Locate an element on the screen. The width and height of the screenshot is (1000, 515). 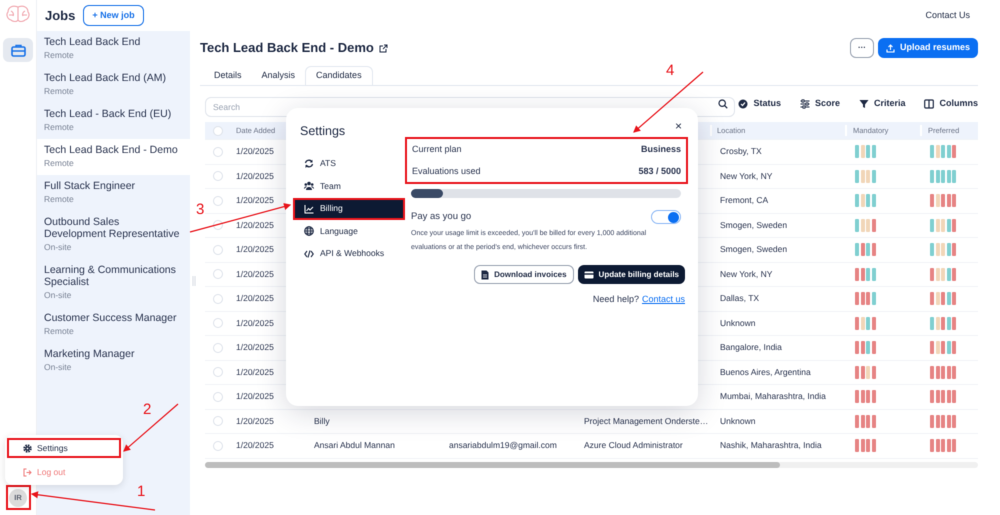
settings-nav-item: Team is located at coordinates (349, 186).